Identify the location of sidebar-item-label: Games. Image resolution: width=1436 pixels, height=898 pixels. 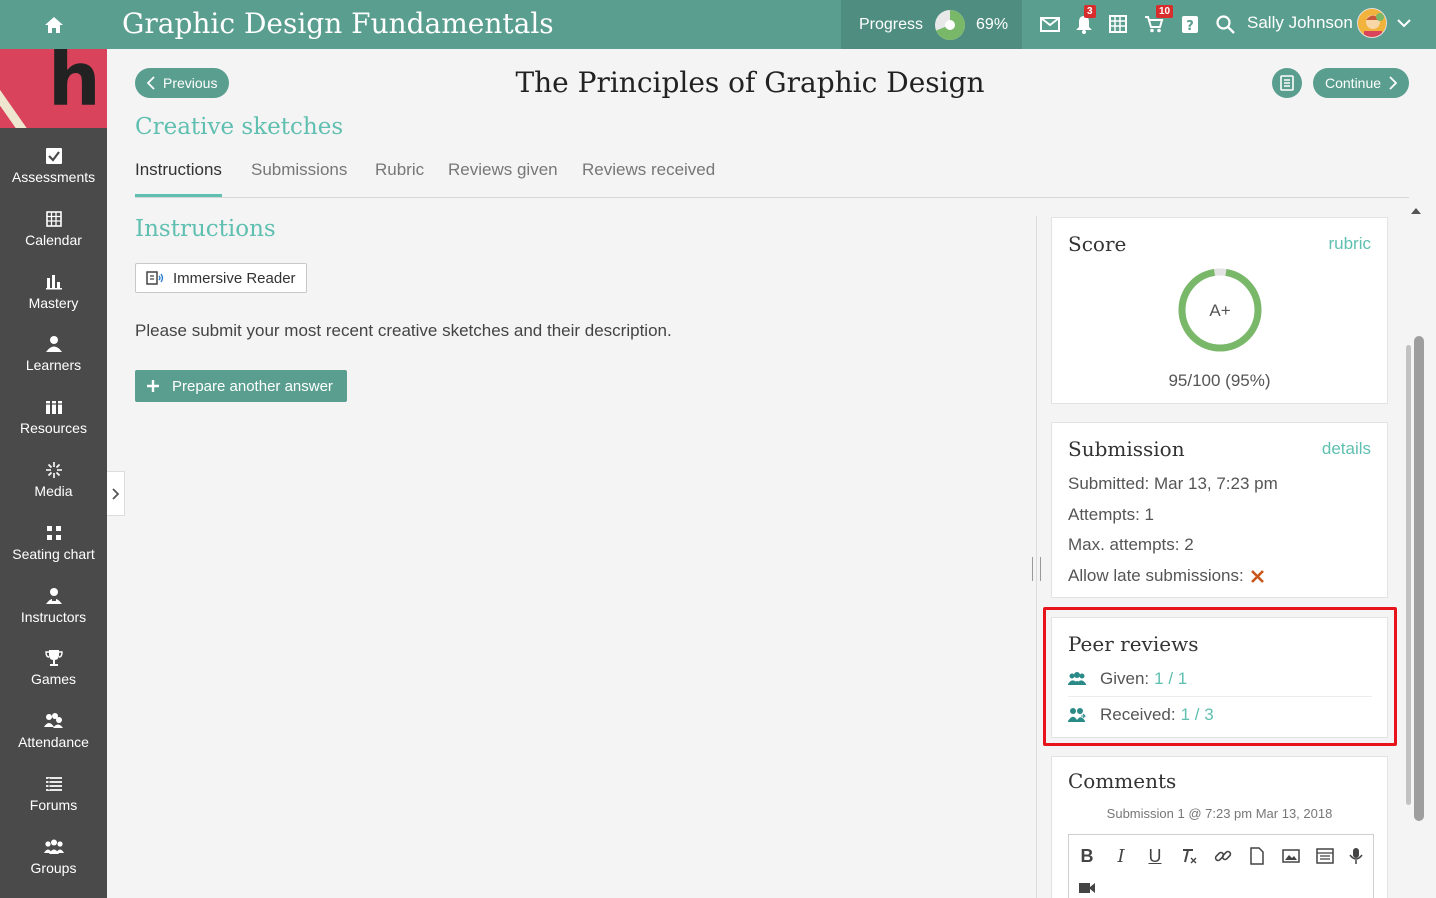
(53, 679).